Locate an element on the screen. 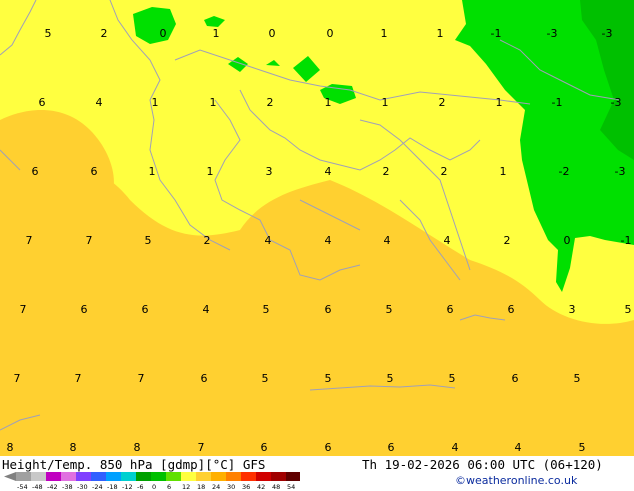 This screenshot has height=491, width=634. color-scale is located at coordinates (152, 476).